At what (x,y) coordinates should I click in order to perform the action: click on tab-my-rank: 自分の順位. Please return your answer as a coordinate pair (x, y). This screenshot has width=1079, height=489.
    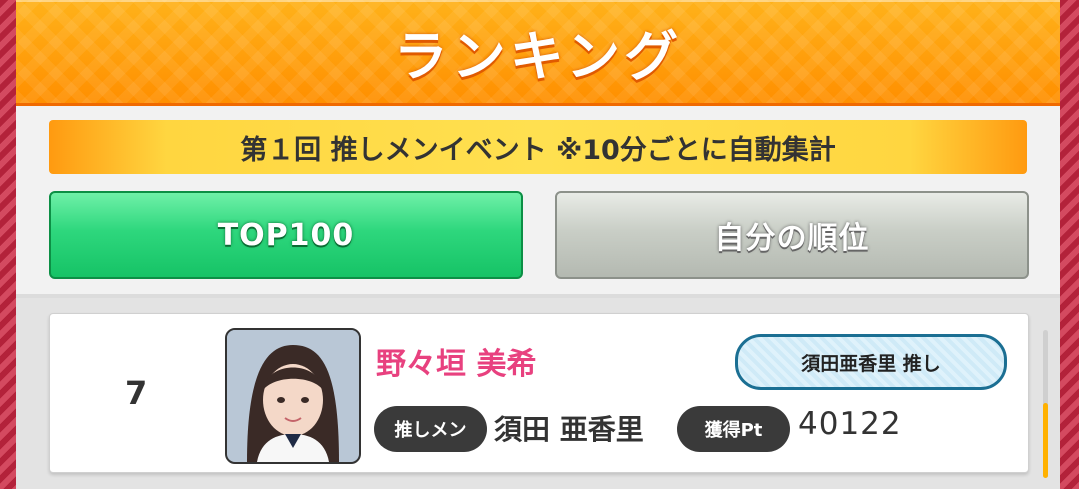
    Looking at the image, I should click on (792, 235).